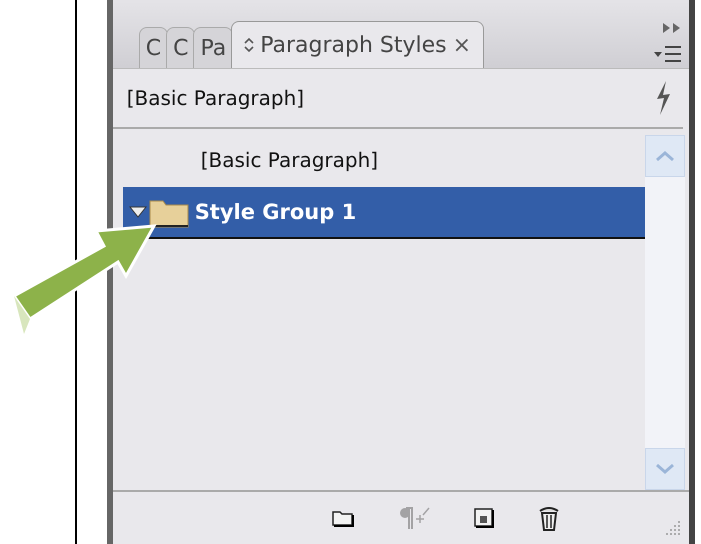 This screenshot has height=544, width=701. What do you see at coordinates (668, 54) in the screenshot?
I see `panel-menu-icon` at bounding box center [668, 54].